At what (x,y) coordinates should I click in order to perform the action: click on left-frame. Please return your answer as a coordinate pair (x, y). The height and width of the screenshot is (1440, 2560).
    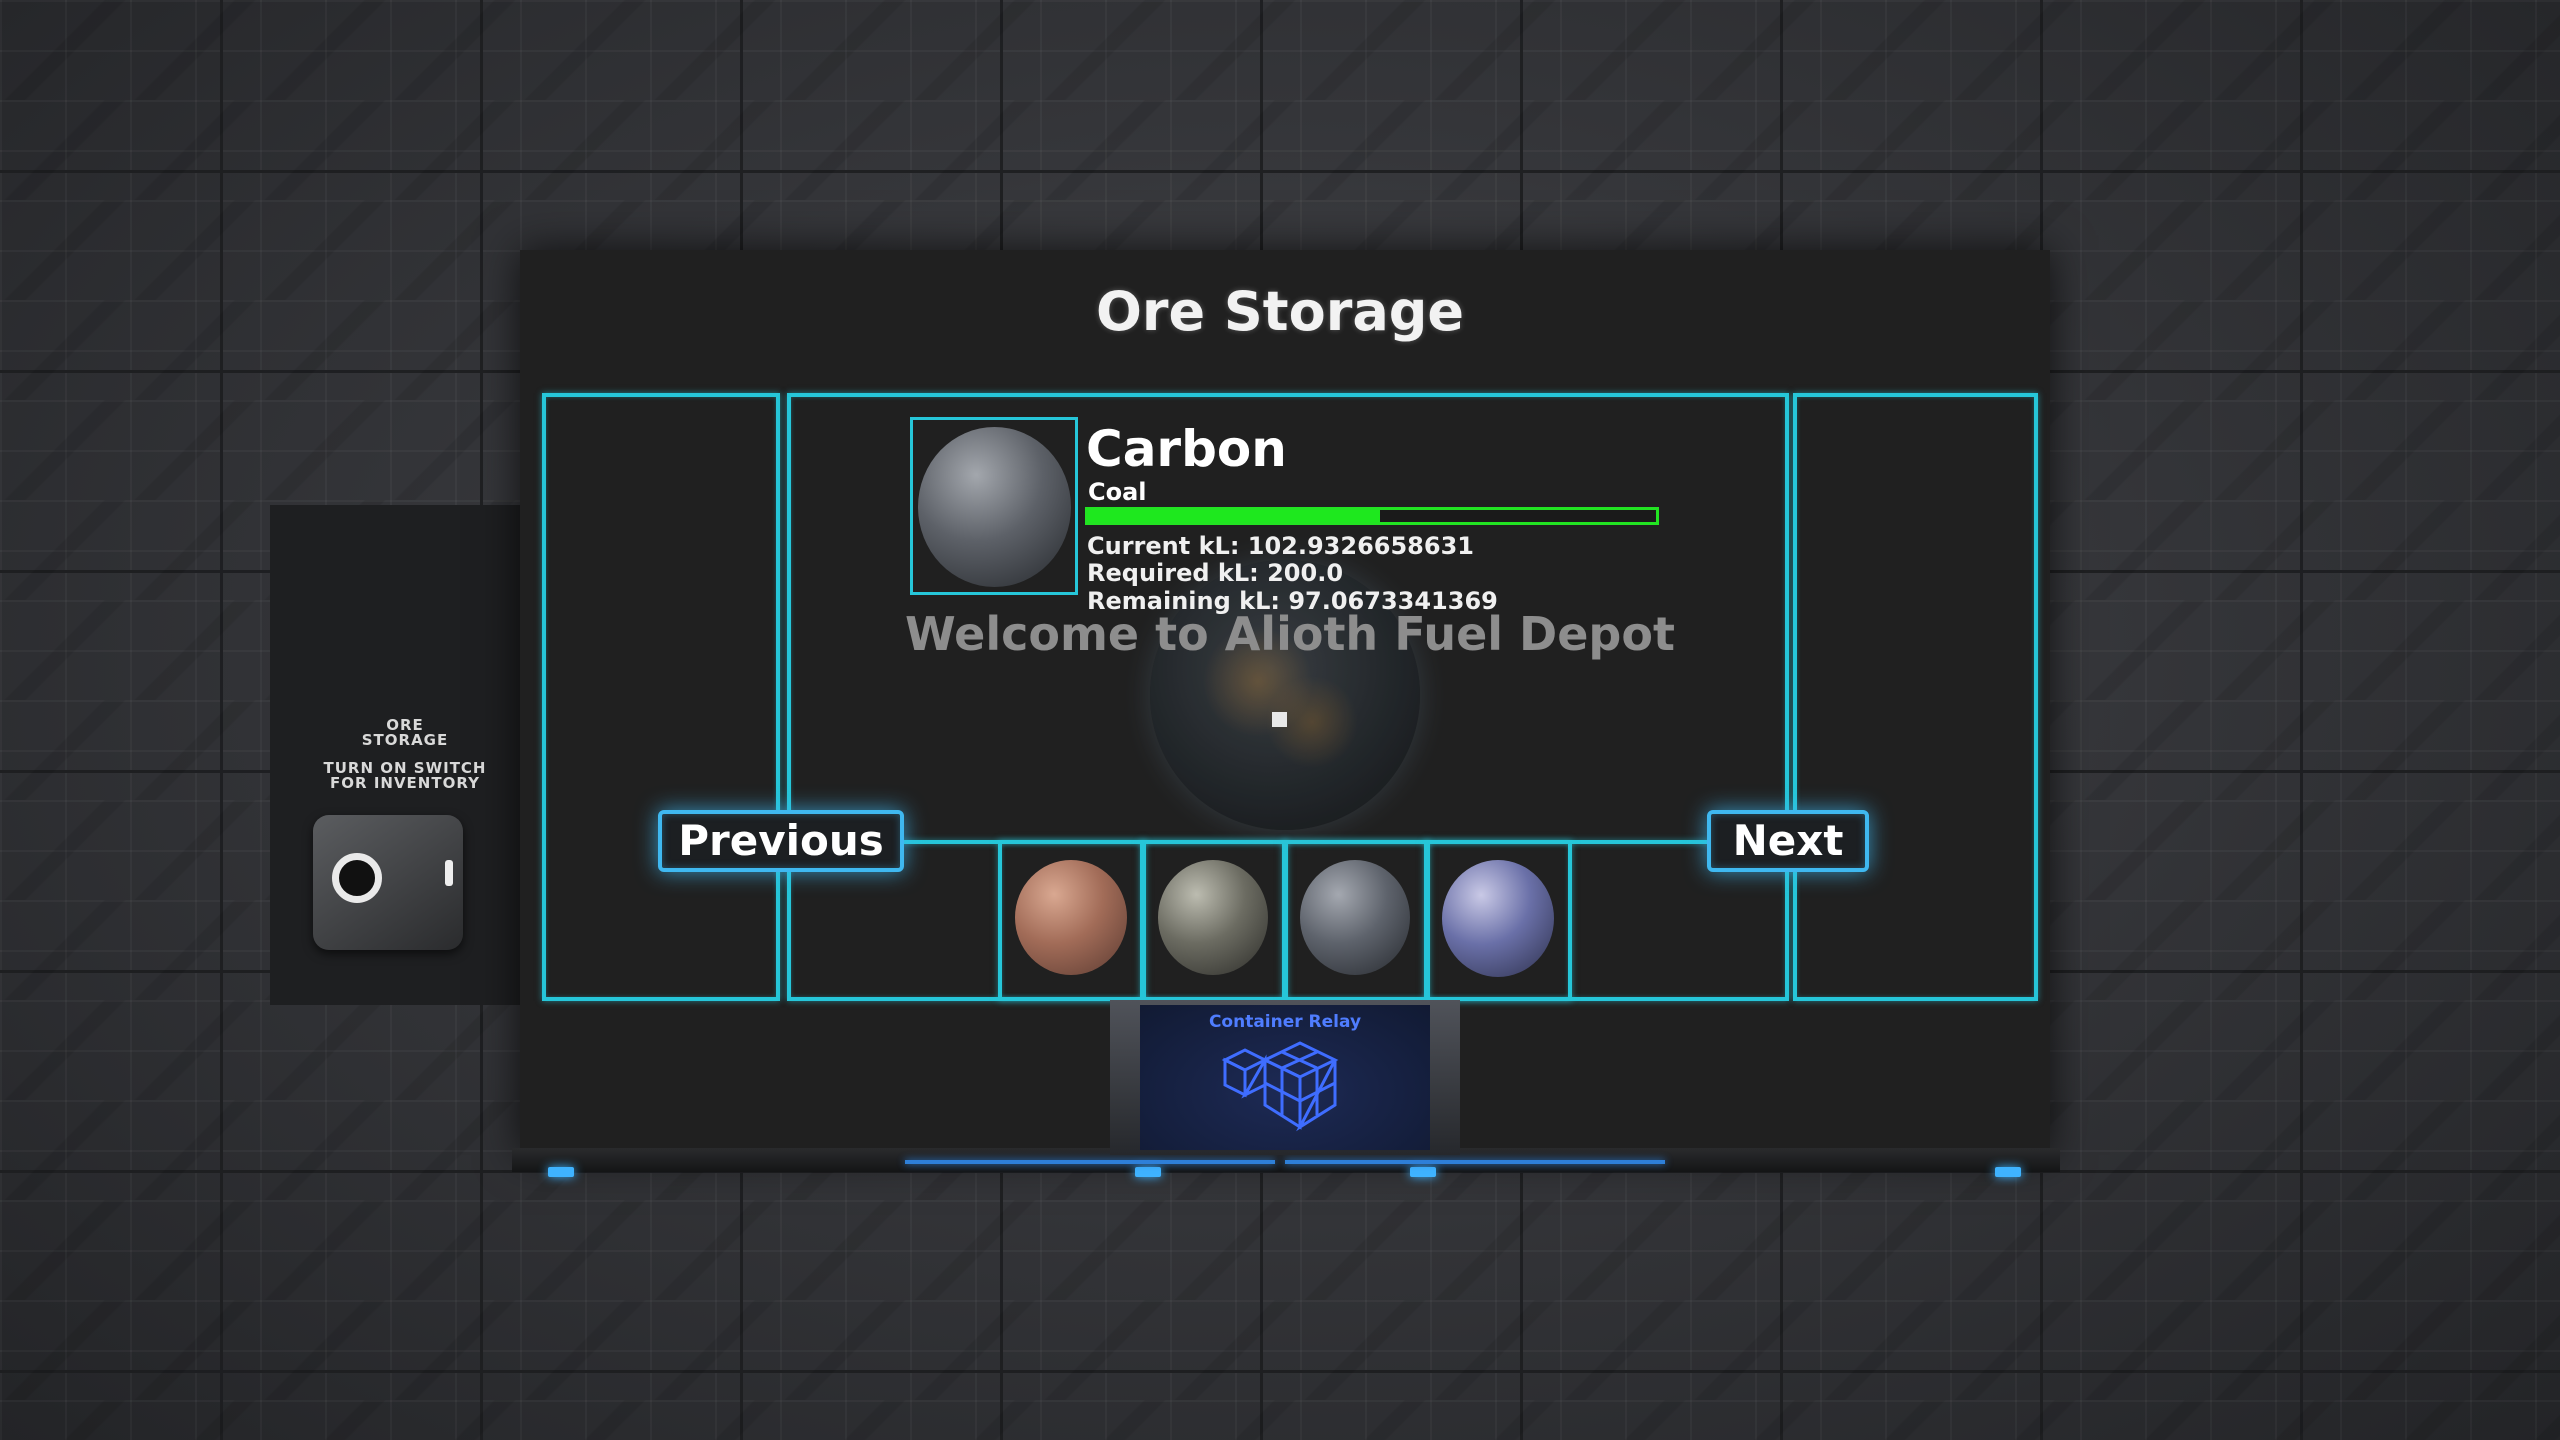
    Looking at the image, I should click on (661, 697).